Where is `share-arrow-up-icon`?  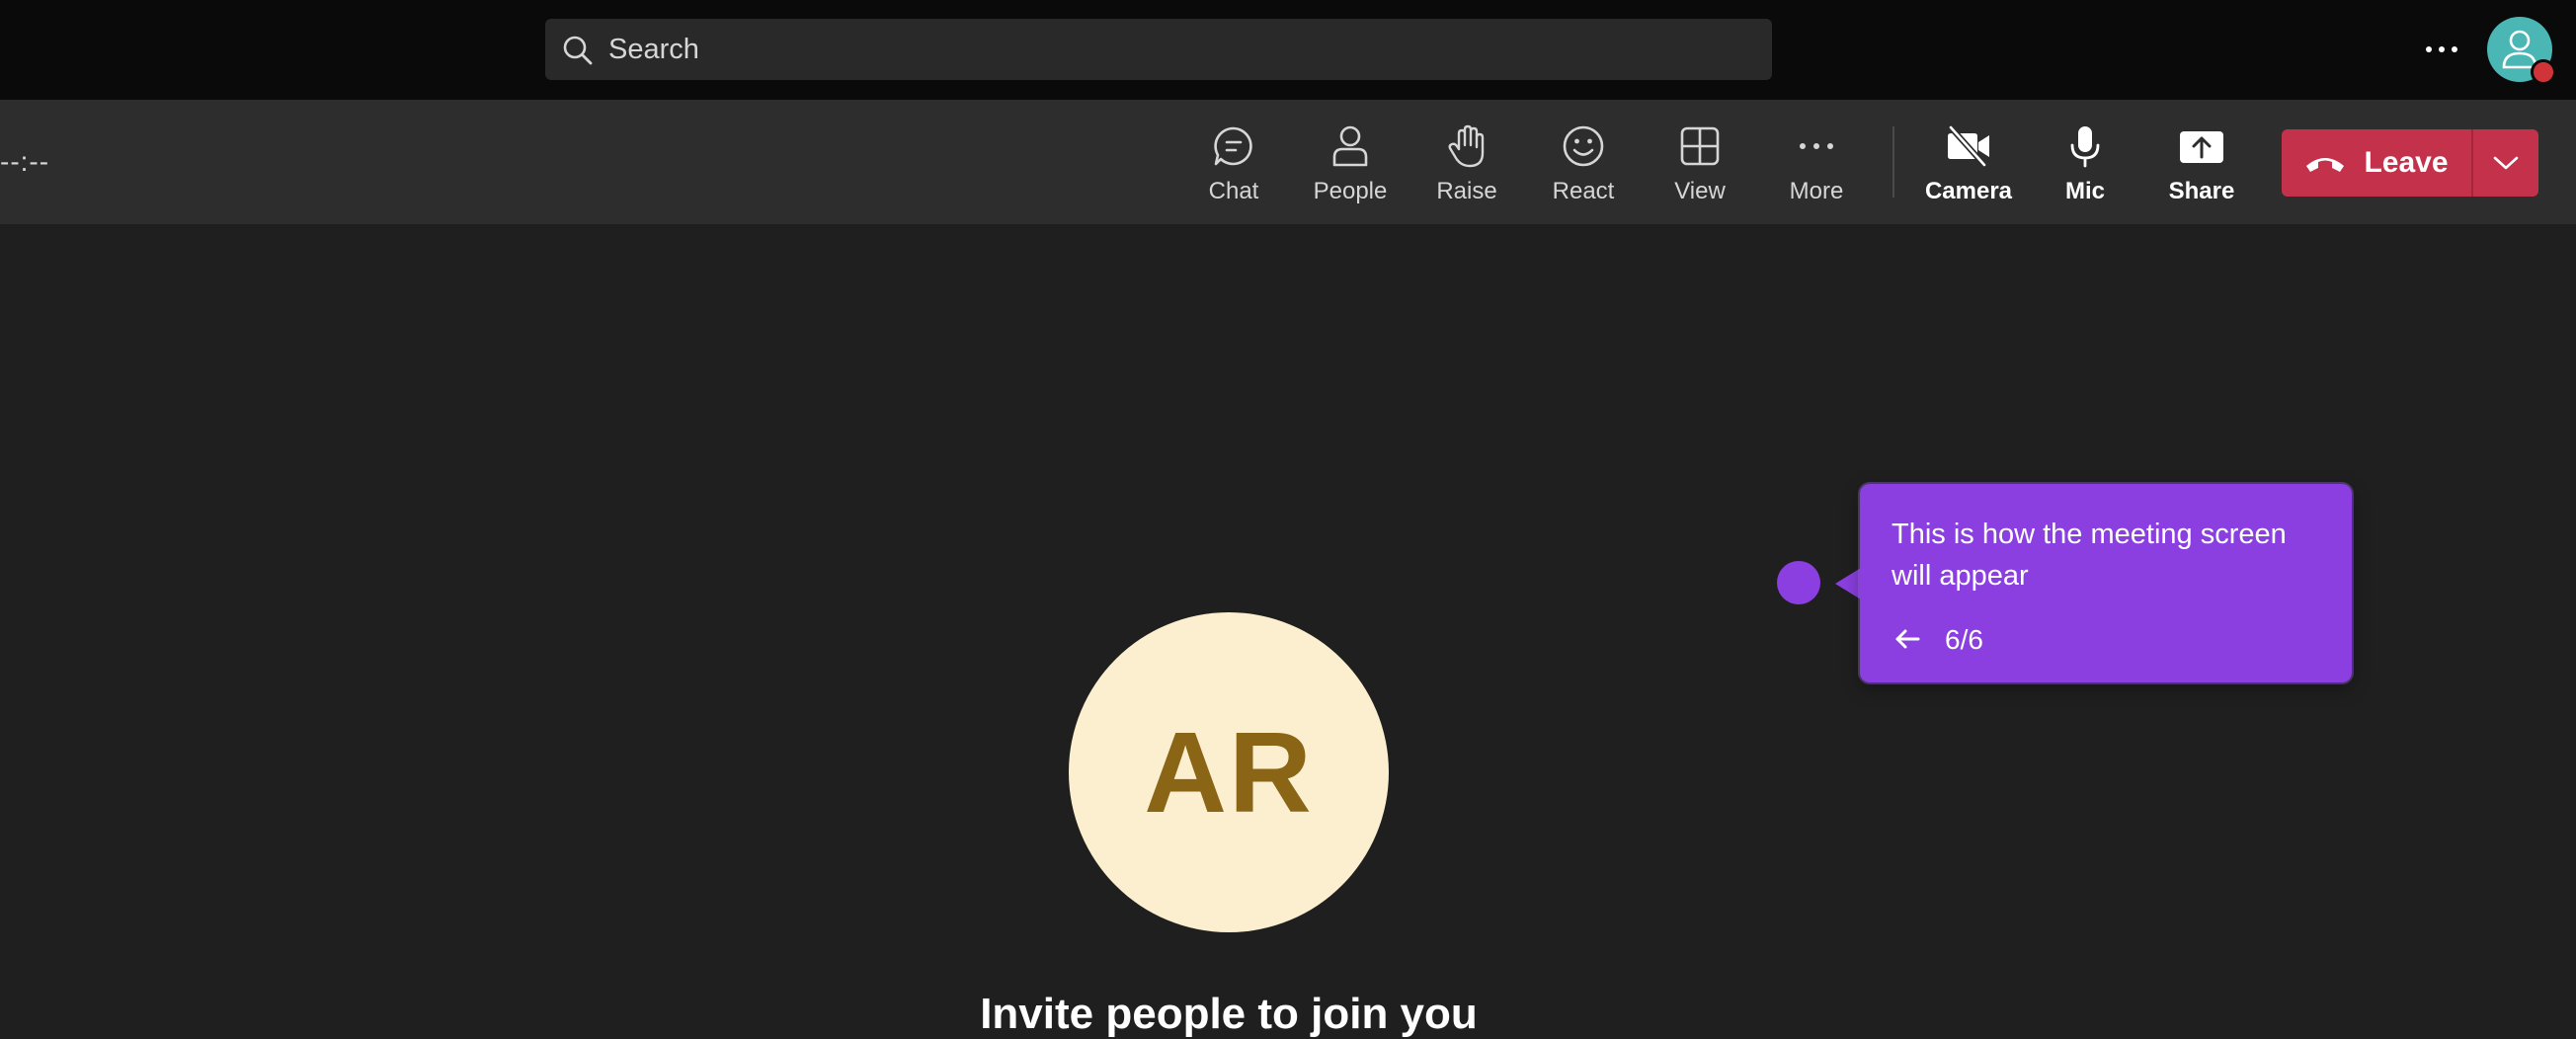 share-arrow-up-icon is located at coordinates (2201, 147).